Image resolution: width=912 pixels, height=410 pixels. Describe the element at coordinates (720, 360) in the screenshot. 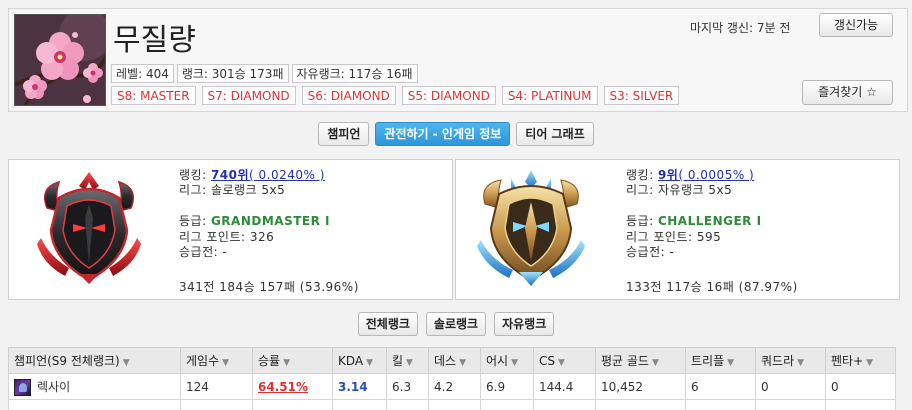

I see `column-header-triple: 트리플 ▼` at that location.